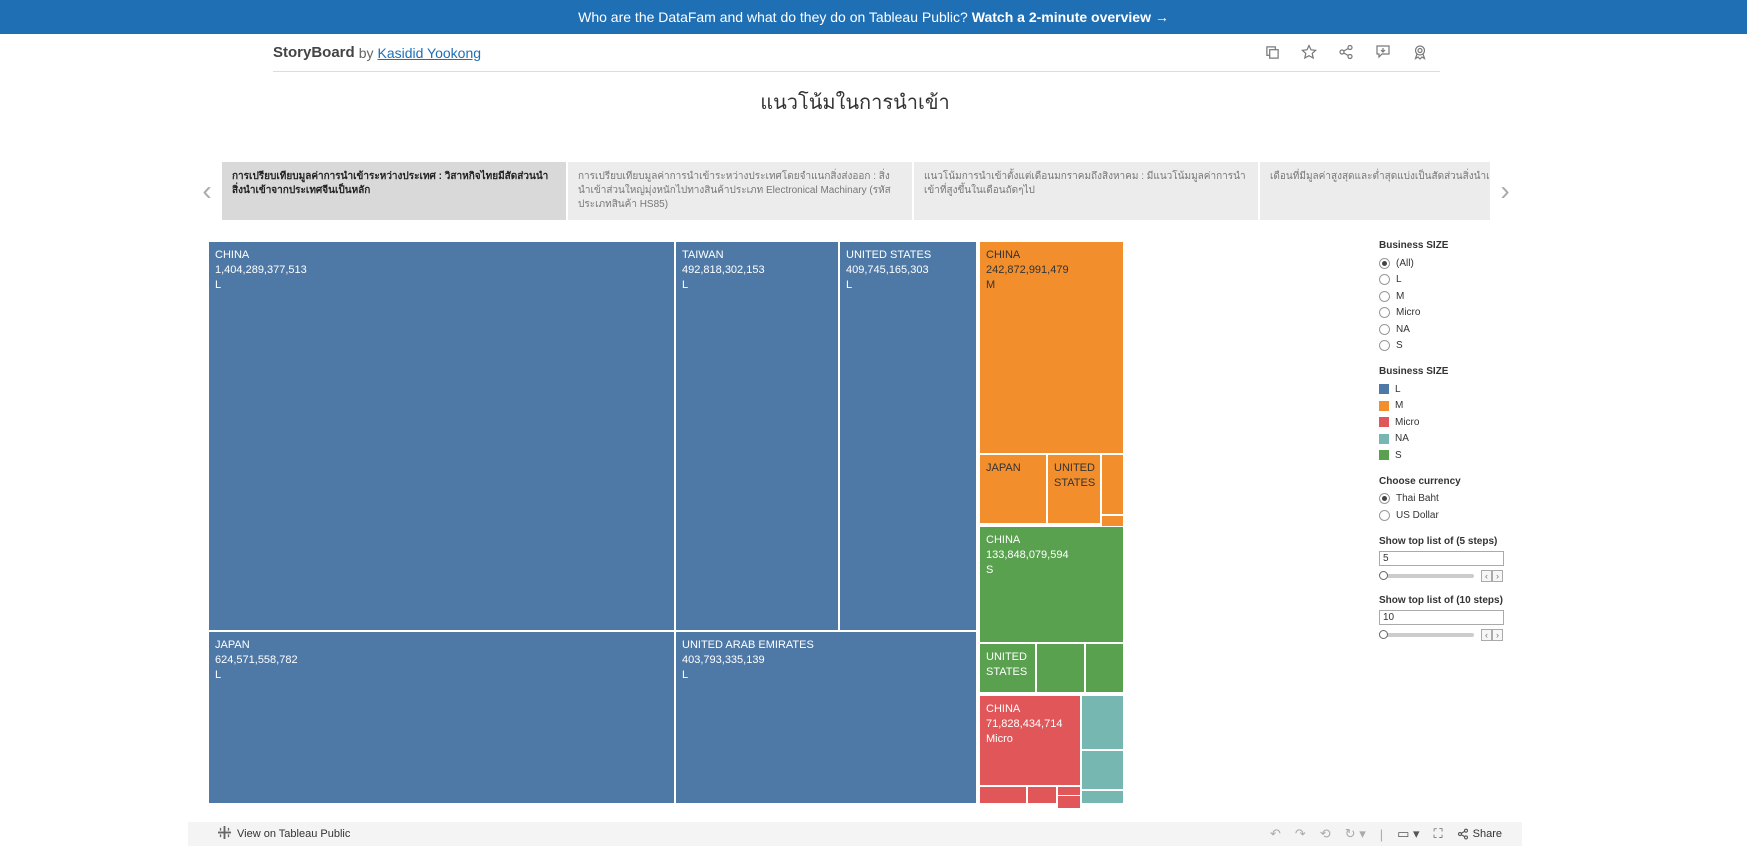 The width and height of the screenshot is (1747, 858). I want to click on redo-icon: ↷, so click(1300, 834).